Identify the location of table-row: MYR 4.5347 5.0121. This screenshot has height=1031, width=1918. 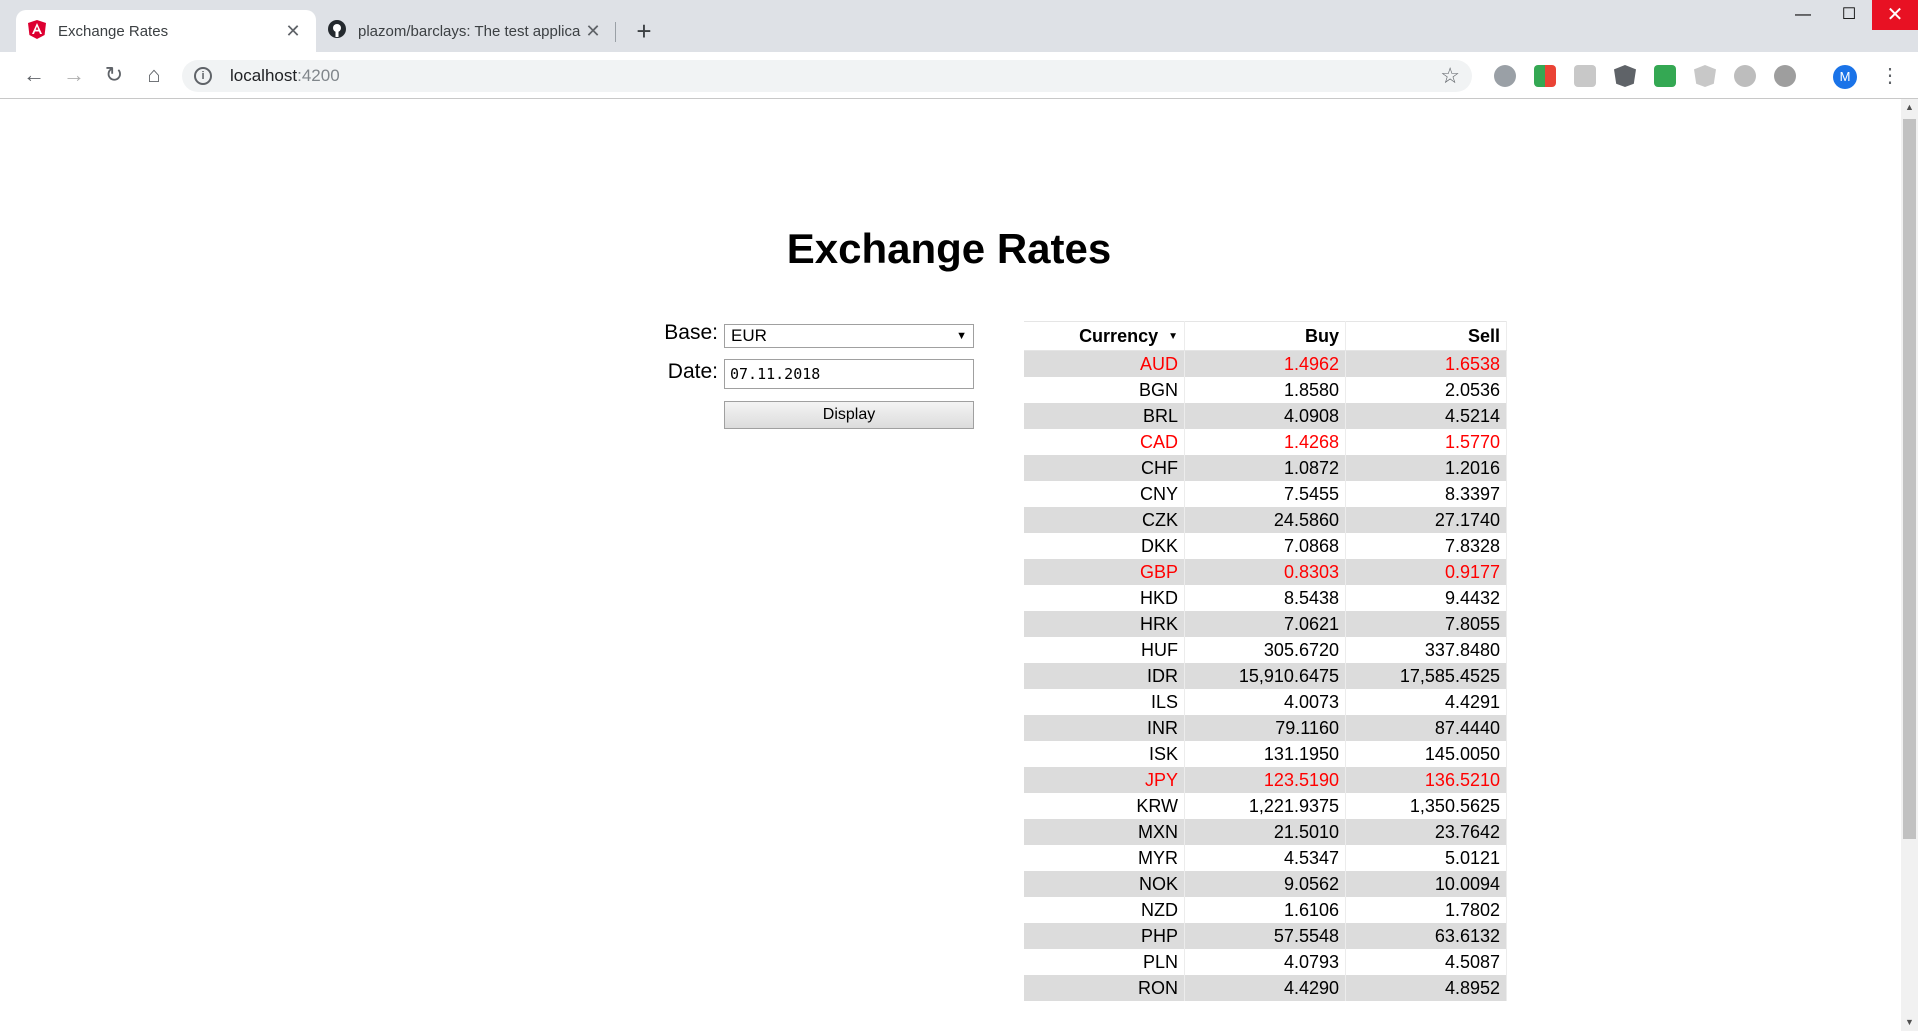
(1265, 858).